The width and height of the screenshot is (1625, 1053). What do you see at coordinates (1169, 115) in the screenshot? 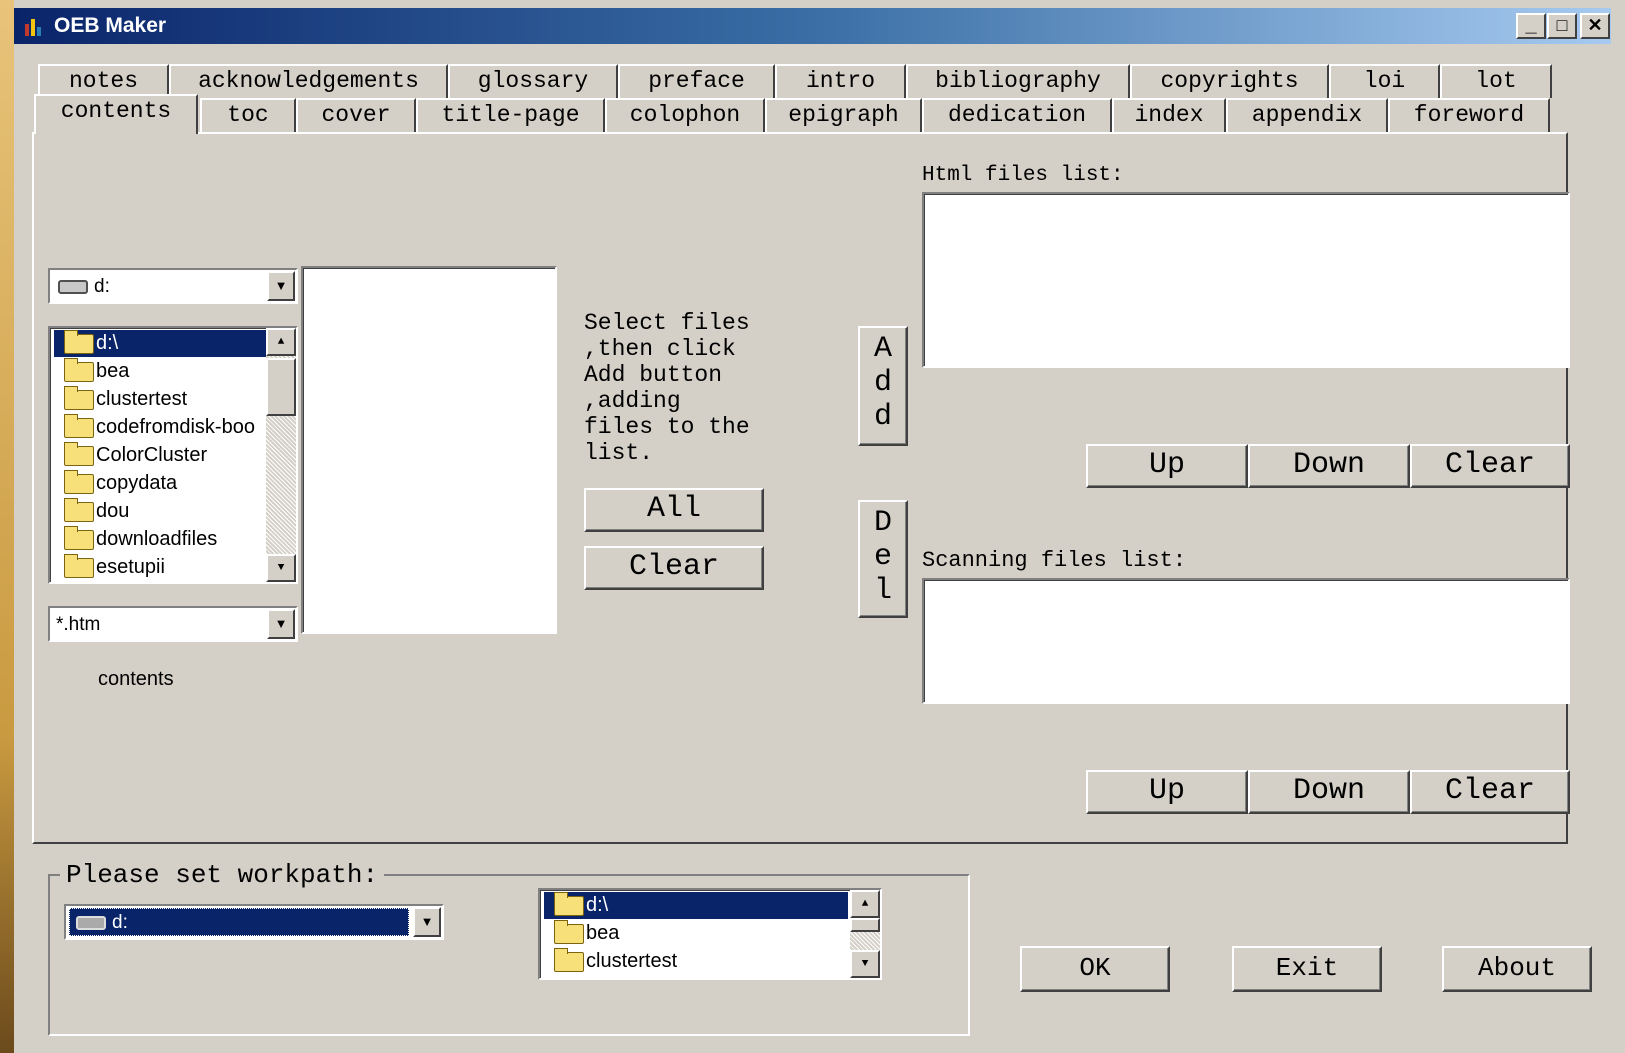
I see `tab-index: index` at bounding box center [1169, 115].